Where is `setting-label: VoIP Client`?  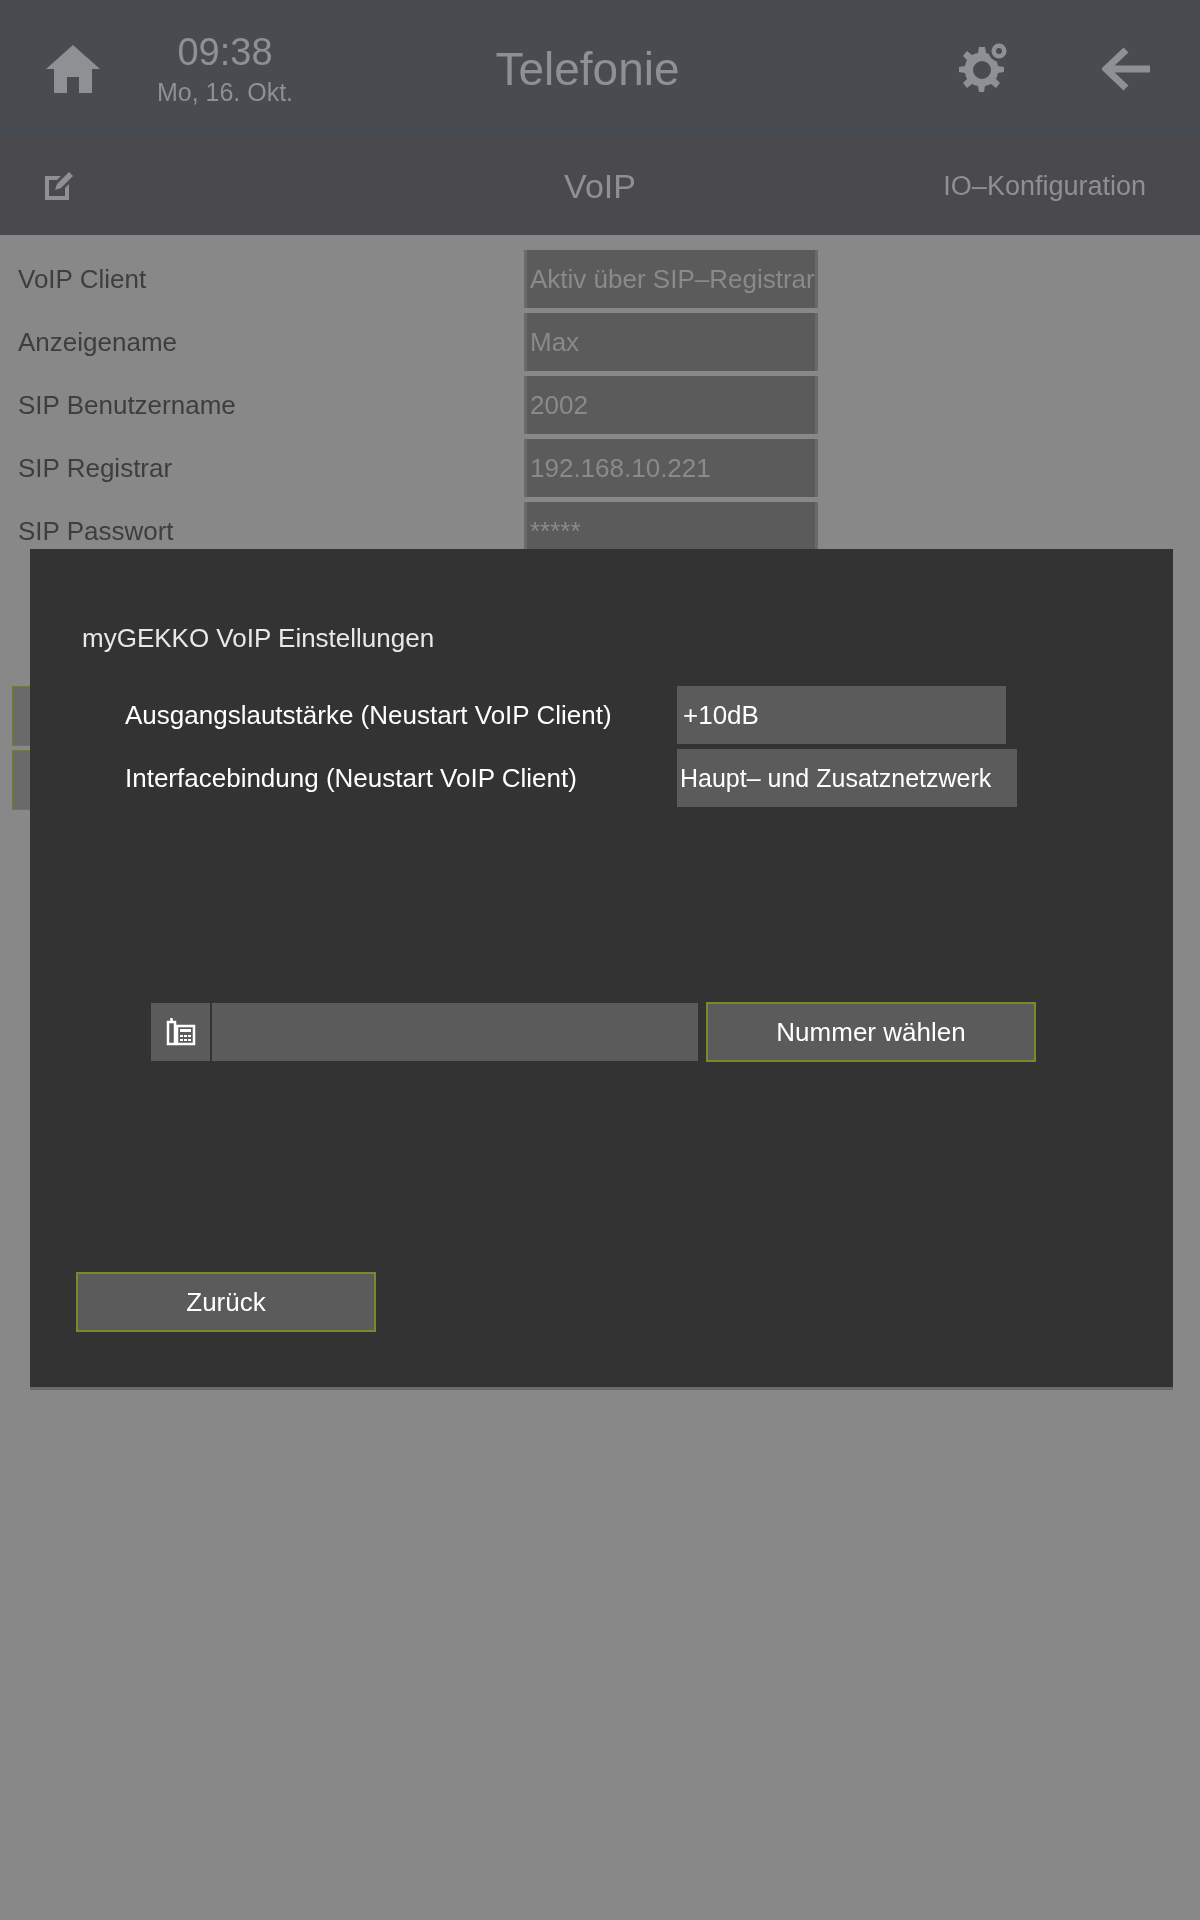 setting-label: VoIP Client is located at coordinates (82, 279).